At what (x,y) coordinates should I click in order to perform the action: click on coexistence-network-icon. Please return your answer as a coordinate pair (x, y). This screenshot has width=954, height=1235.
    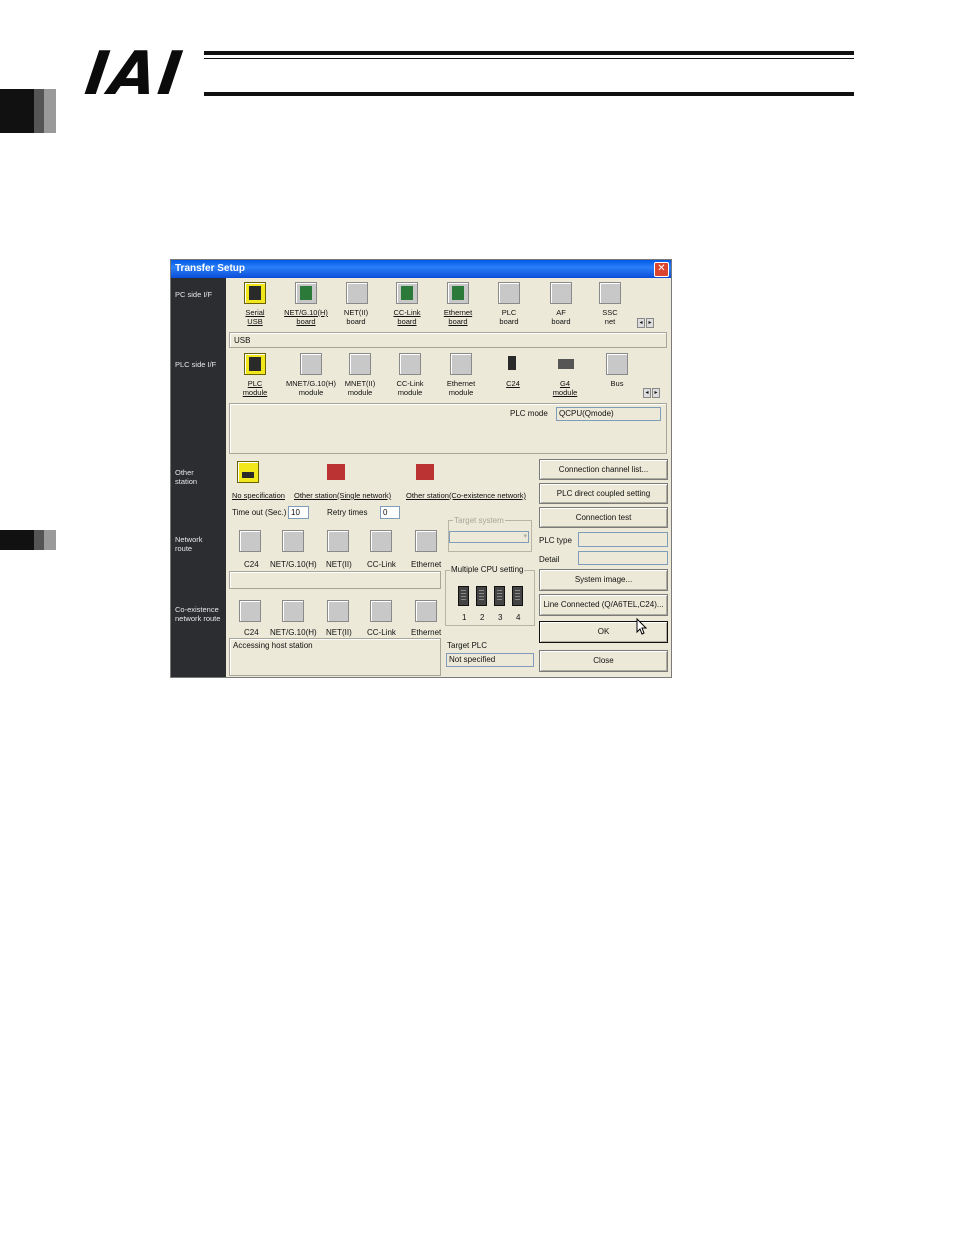
    Looking at the image, I should click on (425, 472).